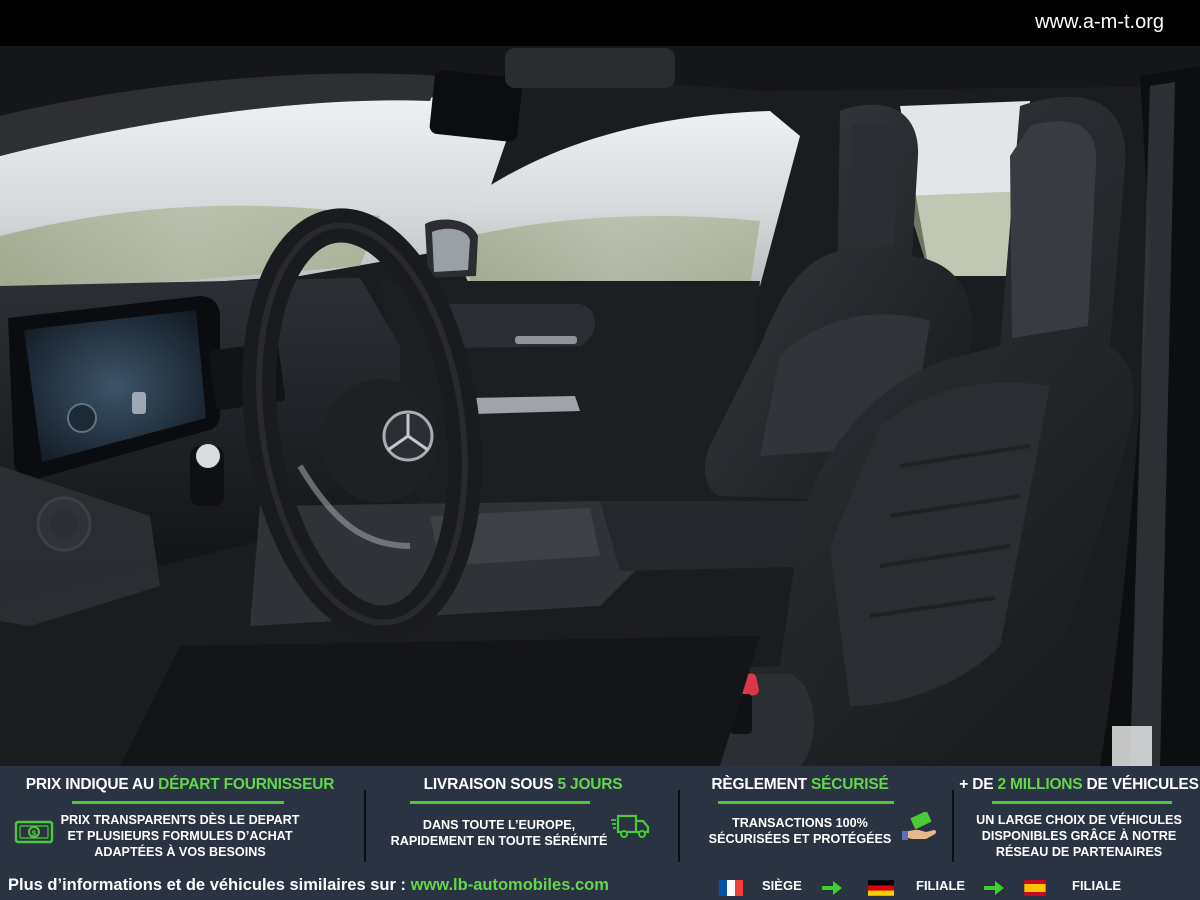 The width and height of the screenshot is (1200, 900). What do you see at coordinates (806, 802) in the screenshot?
I see `feature-payment-rule` at bounding box center [806, 802].